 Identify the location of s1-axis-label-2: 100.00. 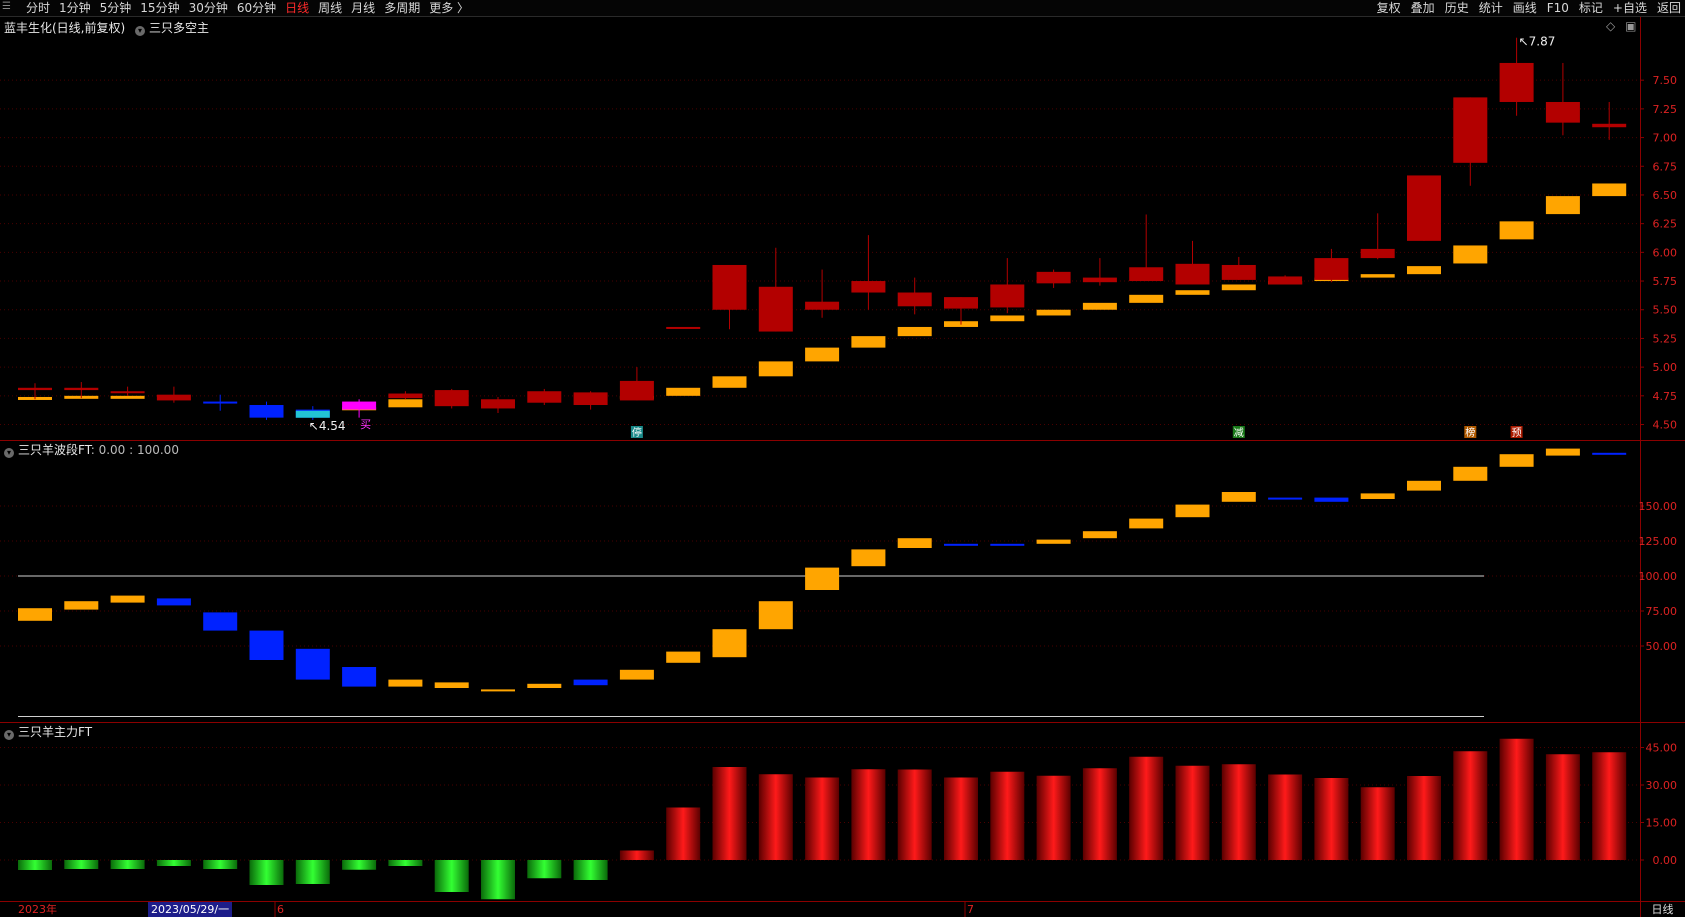
(1658, 576).